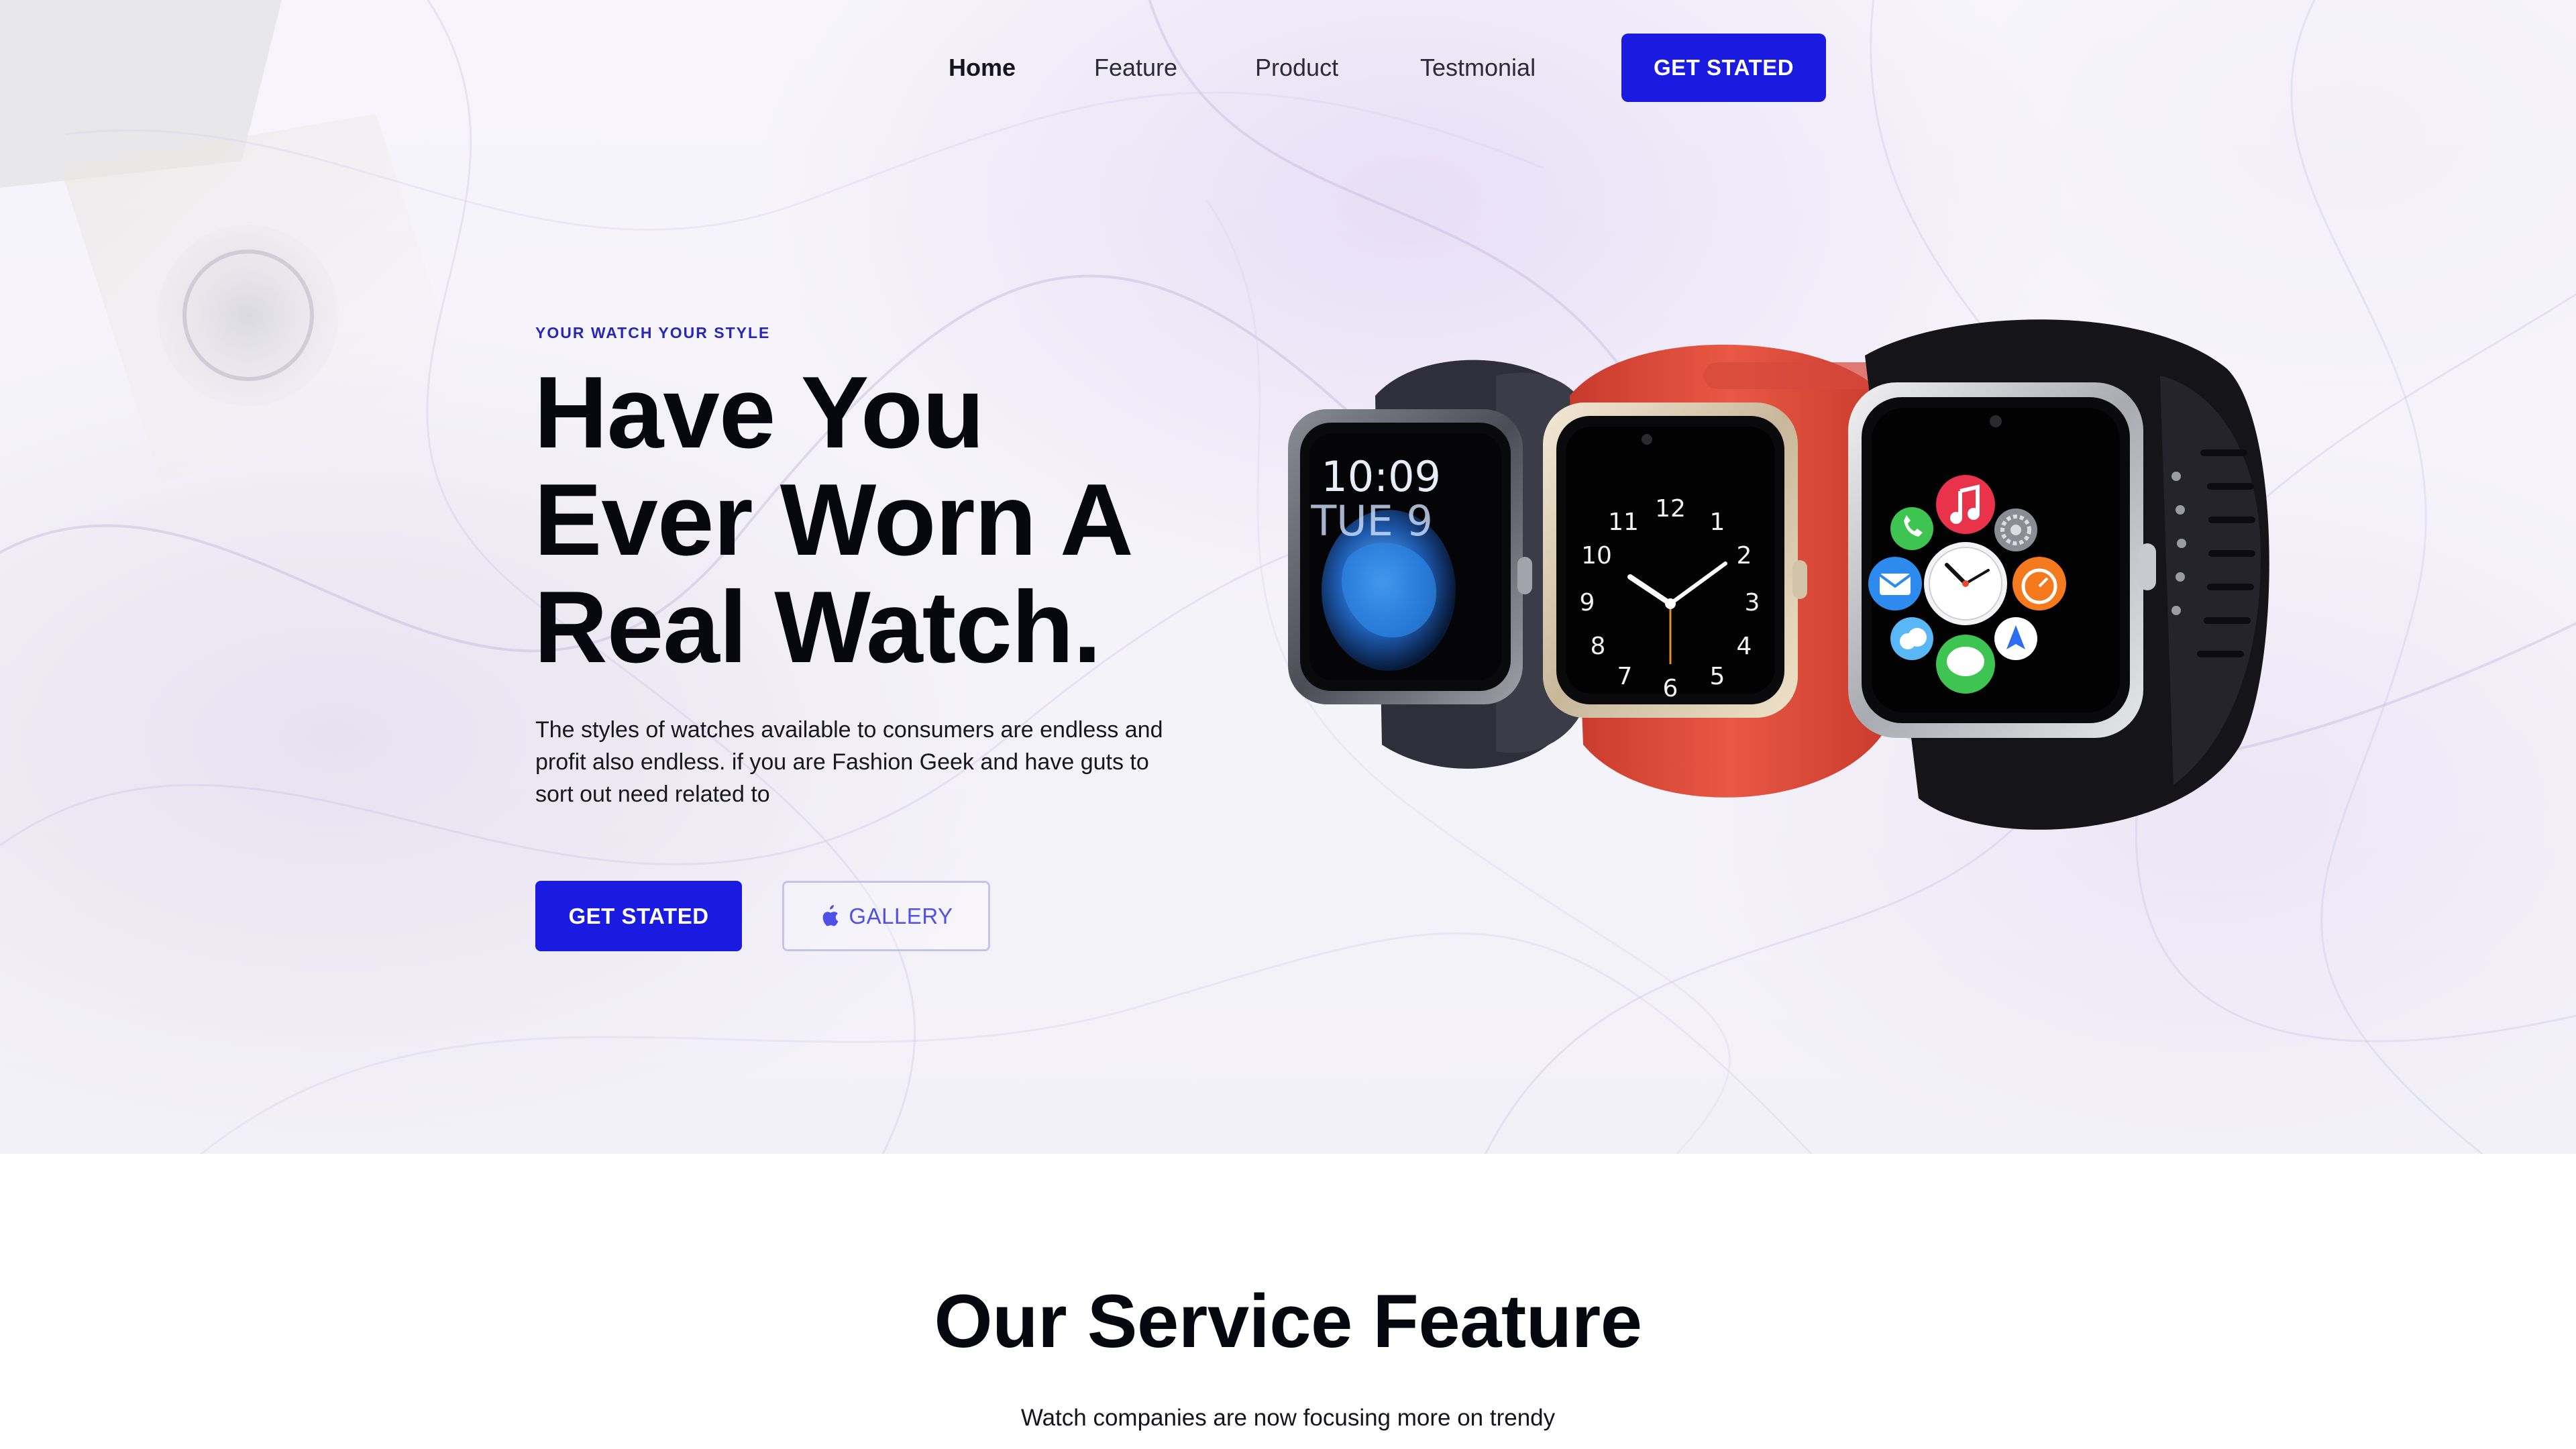  I want to click on dial-10: 10, so click(1596, 556).